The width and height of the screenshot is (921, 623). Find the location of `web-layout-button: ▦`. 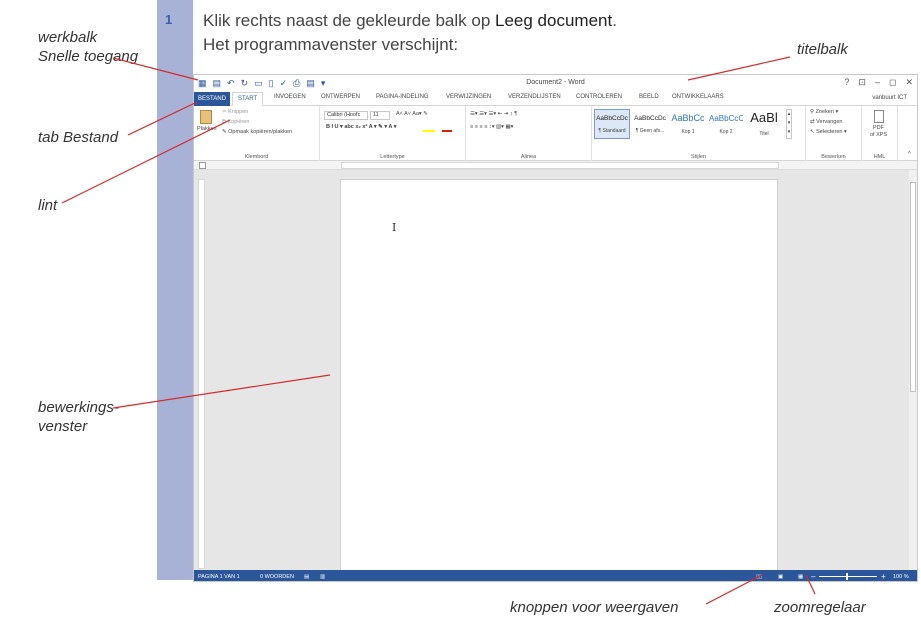

web-layout-button: ▦ is located at coordinates (800, 577).